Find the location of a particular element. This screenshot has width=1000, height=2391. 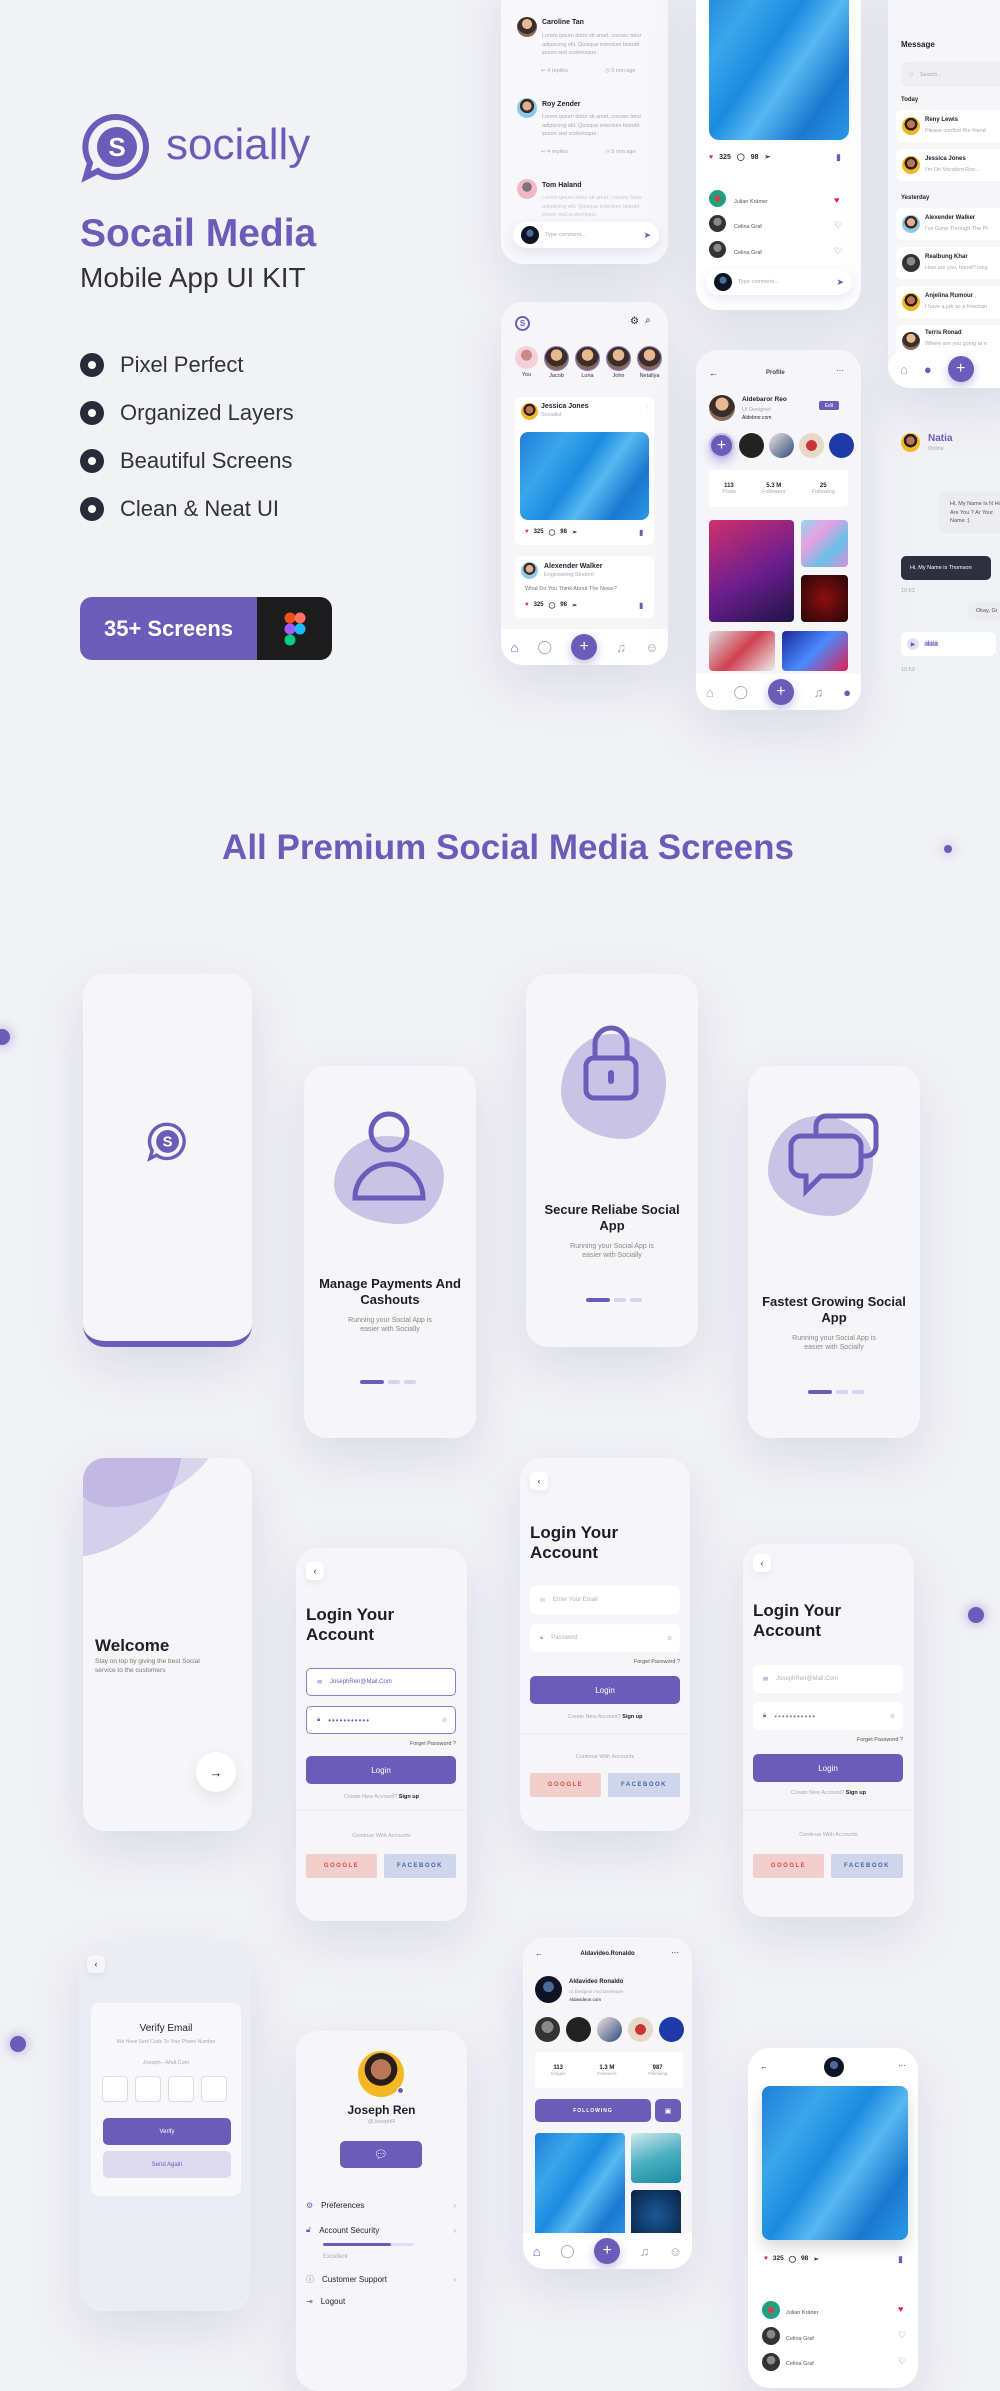

message-button: ▣ is located at coordinates (668, 2110).